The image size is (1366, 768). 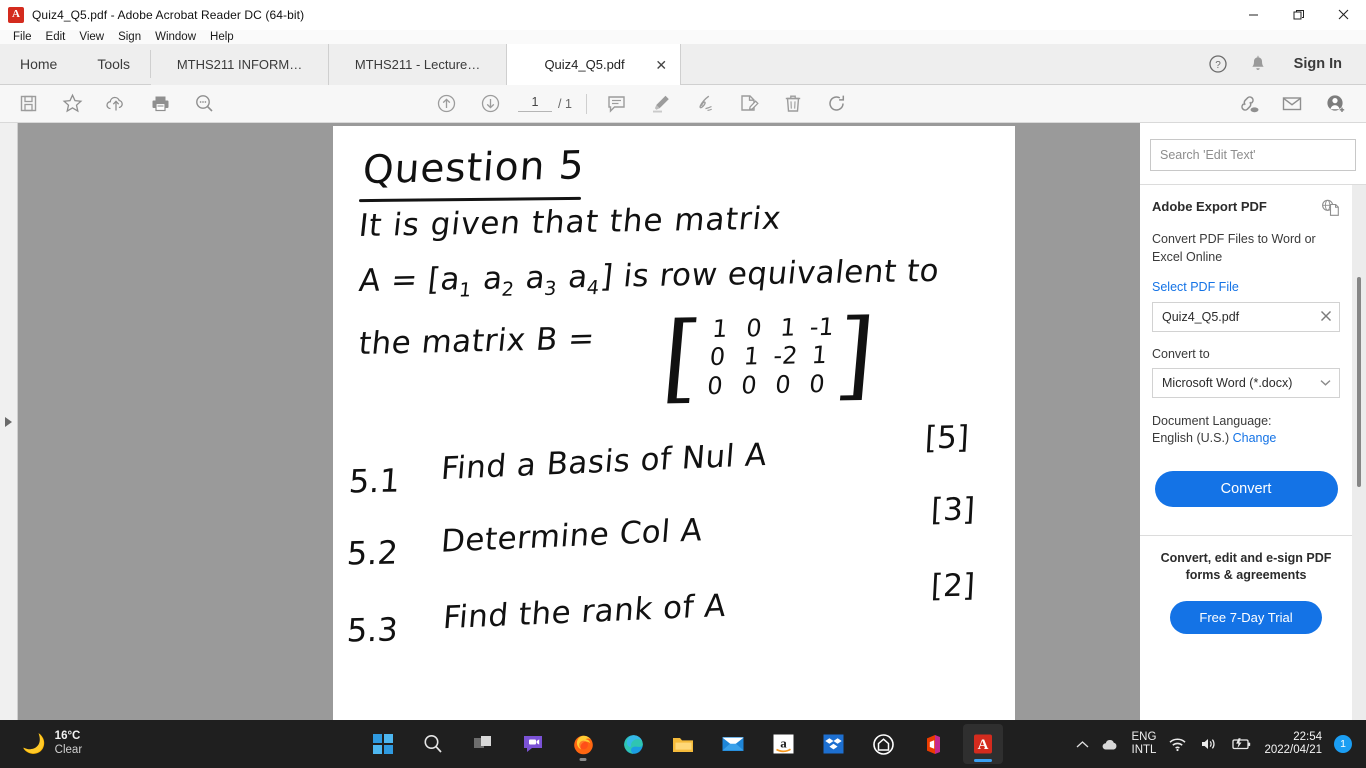 I want to click on svg-text: A, so click(x=983, y=745).